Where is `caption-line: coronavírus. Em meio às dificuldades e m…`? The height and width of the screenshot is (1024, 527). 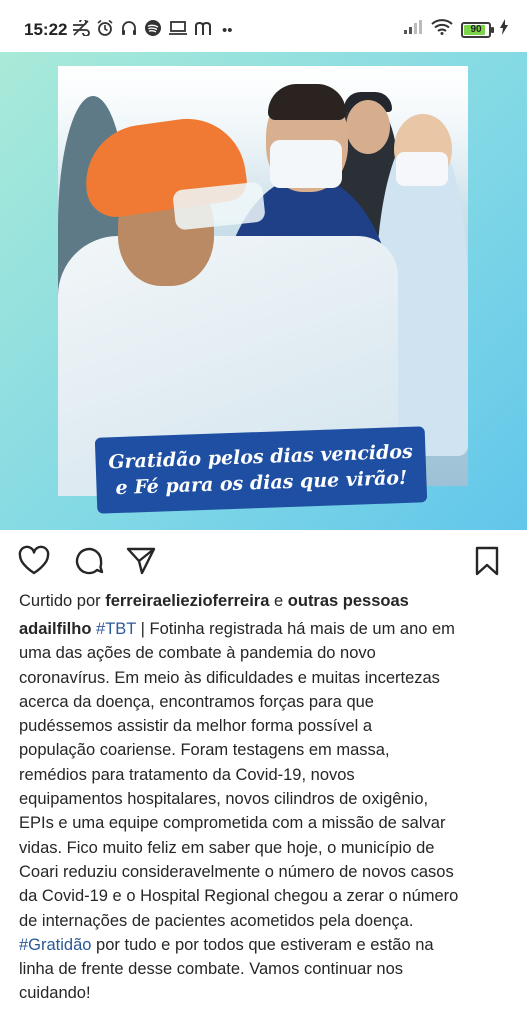
caption-line: coronavírus. Em meio às dificuldades e m… is located at coordinates (229, 677).